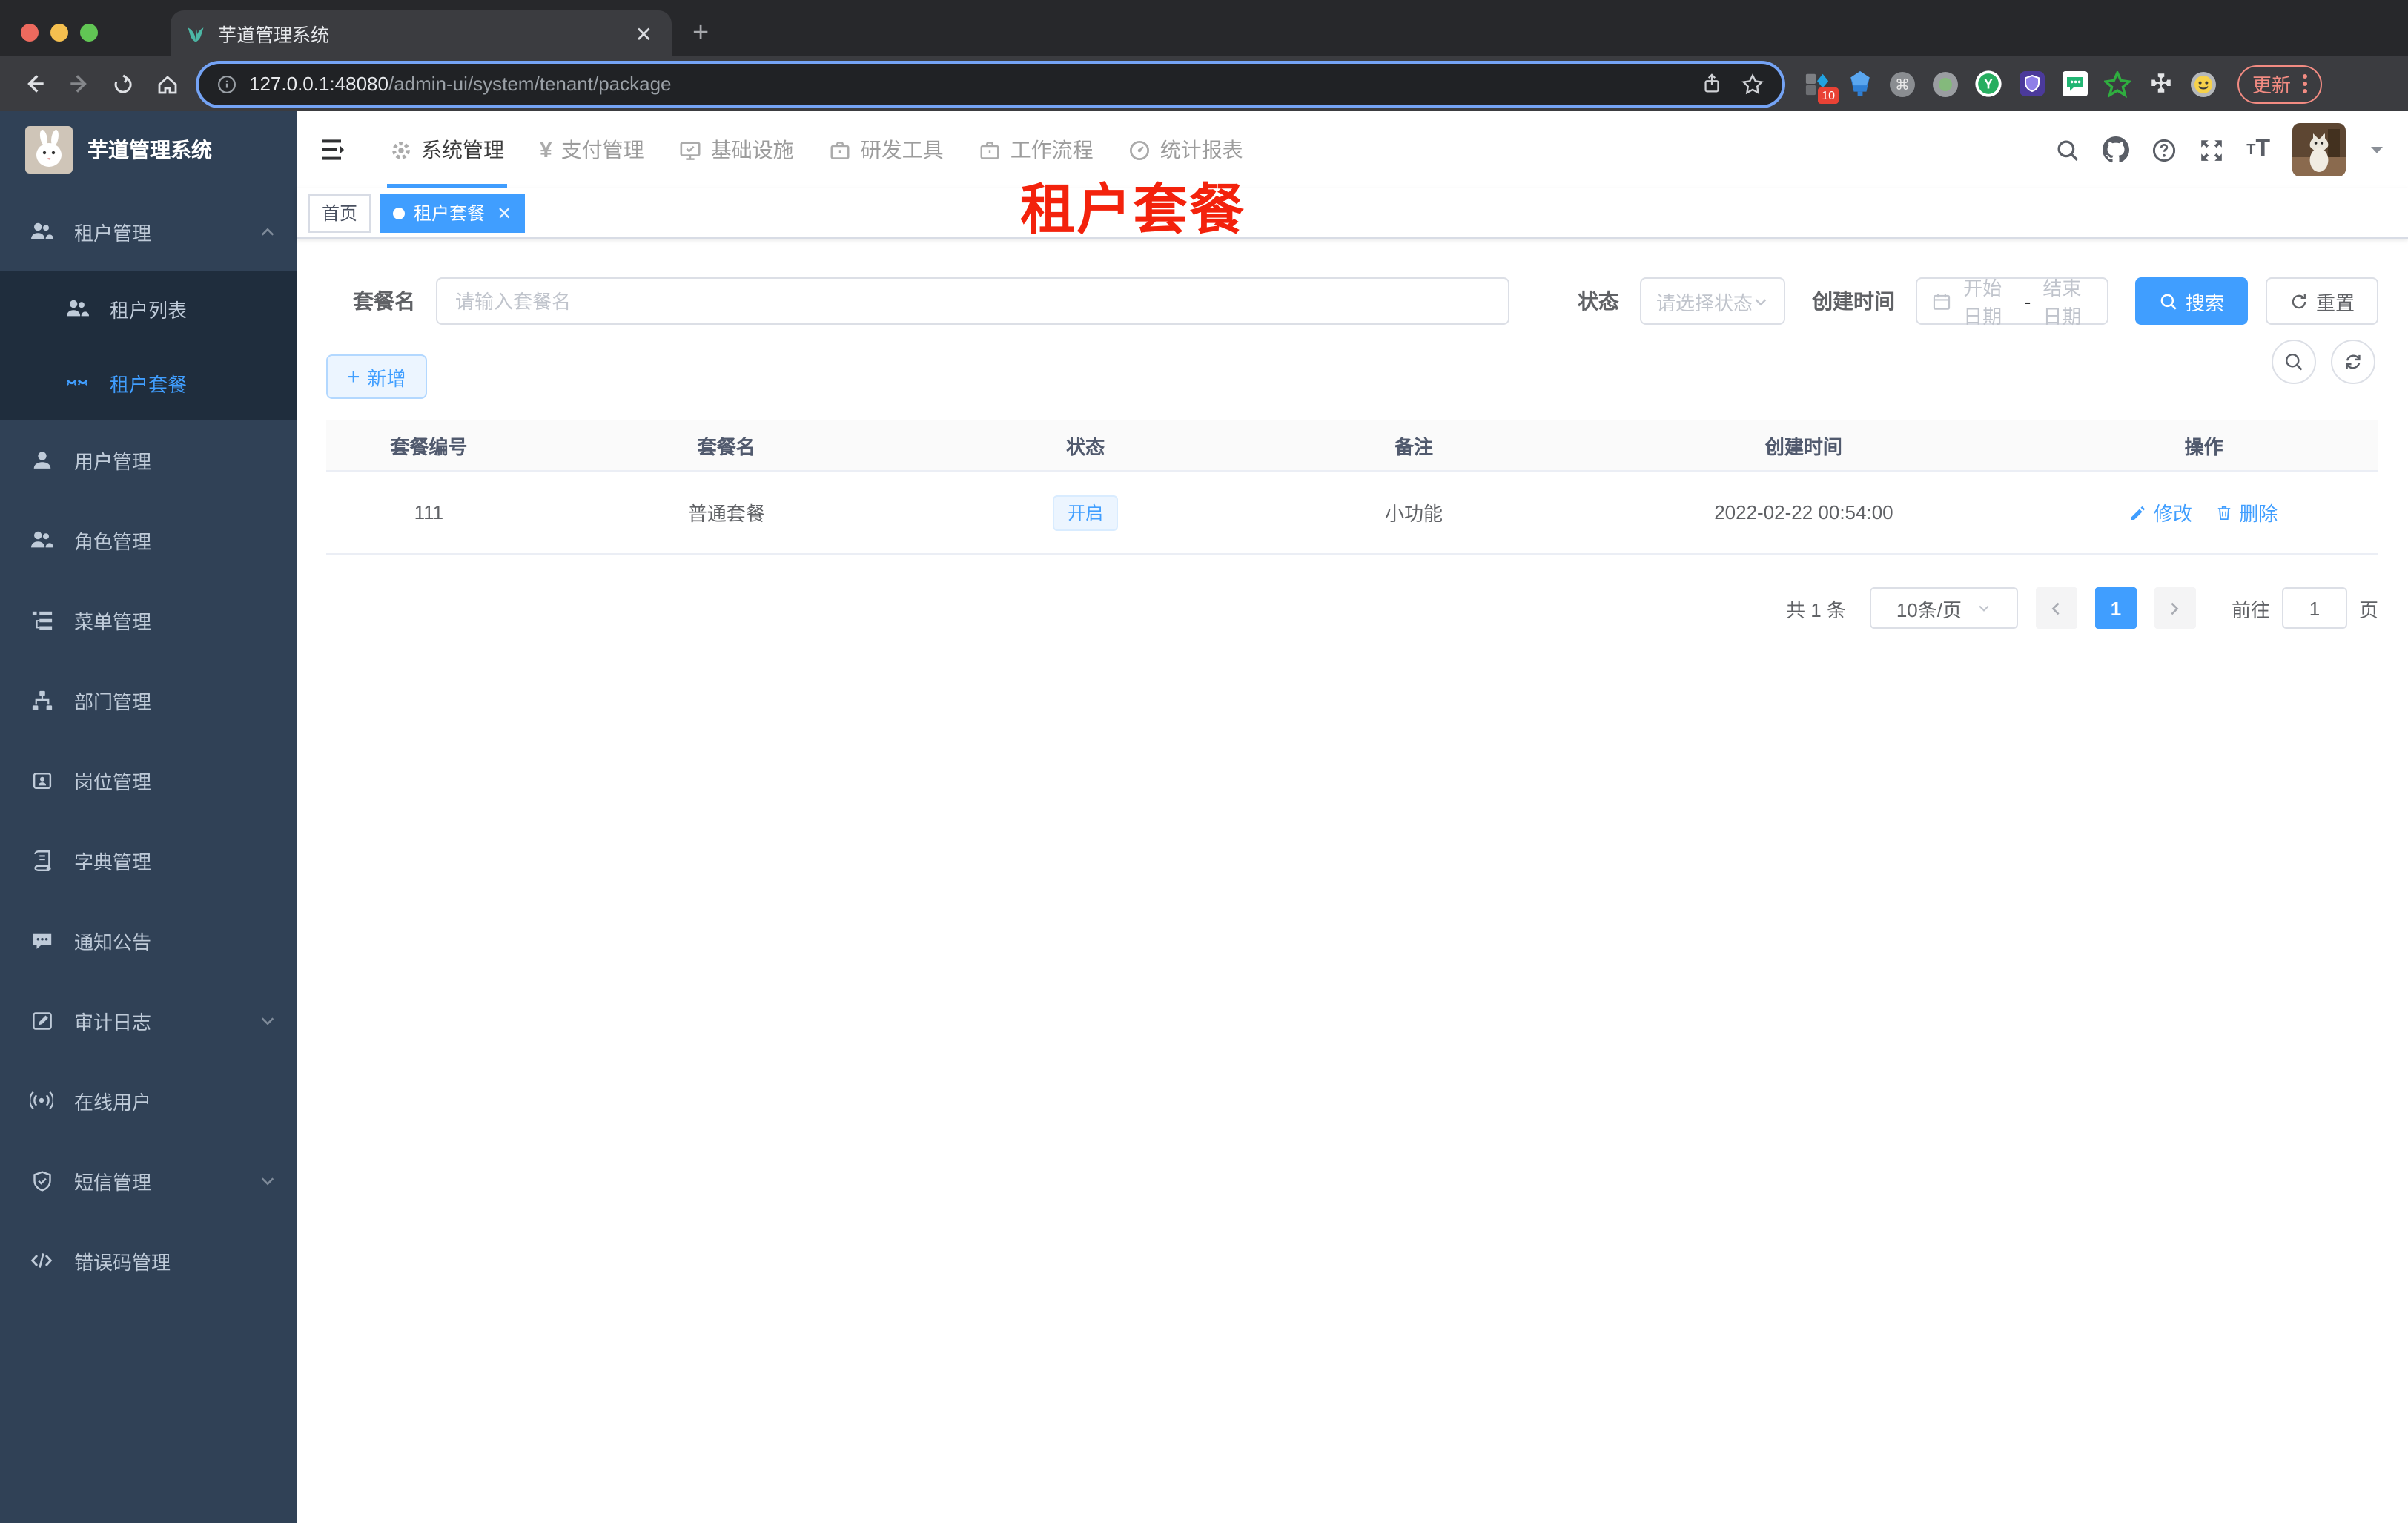 This screenshot has width=2408, height=1523. I want to click on sidebar-item-label: 审计日志, so click(113, 1022).